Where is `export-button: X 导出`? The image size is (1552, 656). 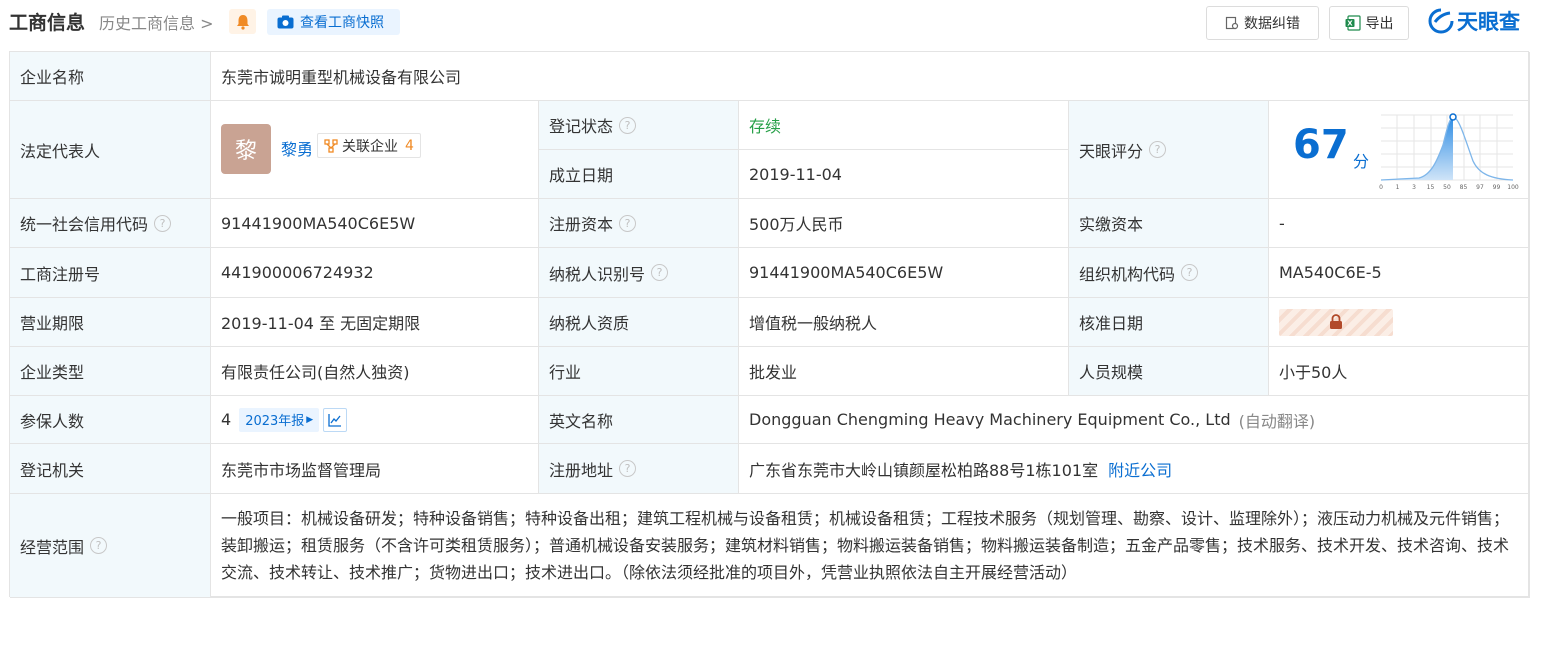 export-button: X 导出 is located at coordinates (1369, 23).